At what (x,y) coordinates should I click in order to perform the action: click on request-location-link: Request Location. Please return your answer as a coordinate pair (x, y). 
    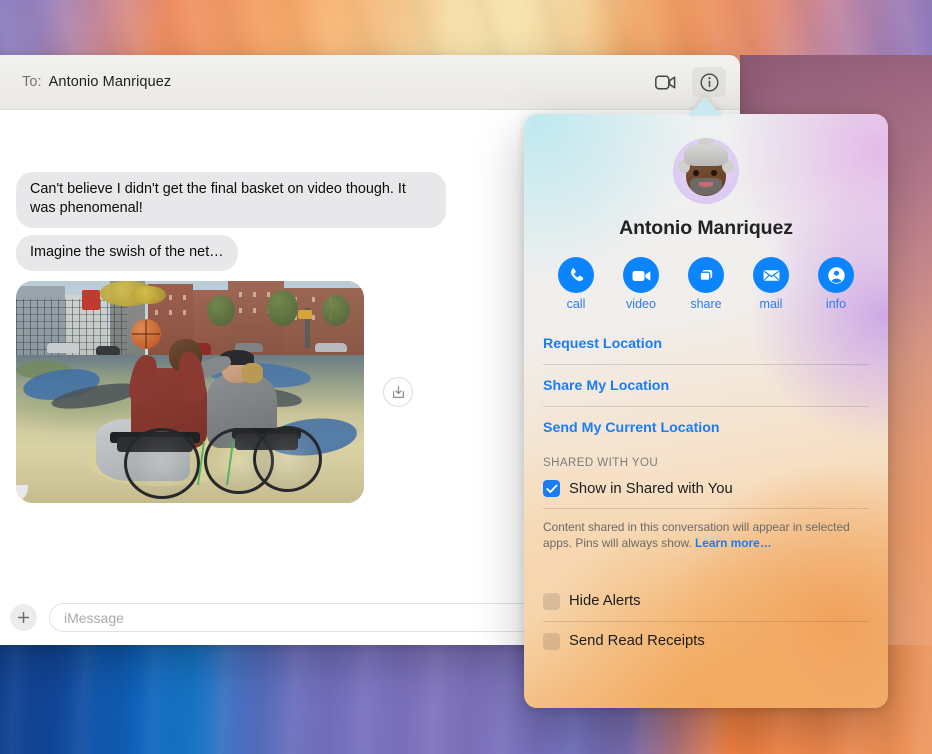
    Looking at the image, I should click on (706, 343).